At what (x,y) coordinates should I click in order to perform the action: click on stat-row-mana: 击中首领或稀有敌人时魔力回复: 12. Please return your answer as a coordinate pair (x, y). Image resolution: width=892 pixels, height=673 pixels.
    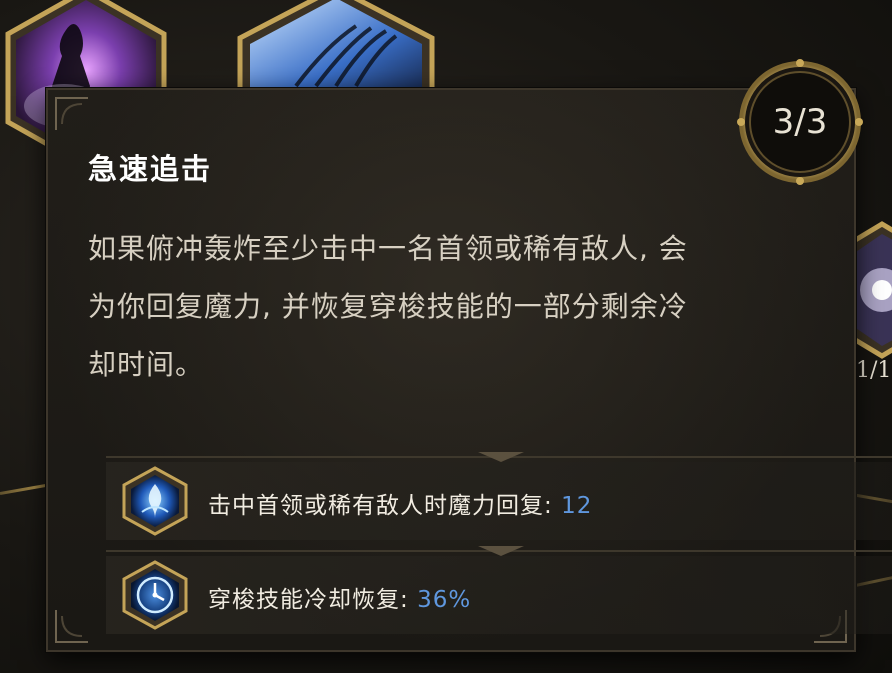
    Looking at the image, I should click on (499, 501).